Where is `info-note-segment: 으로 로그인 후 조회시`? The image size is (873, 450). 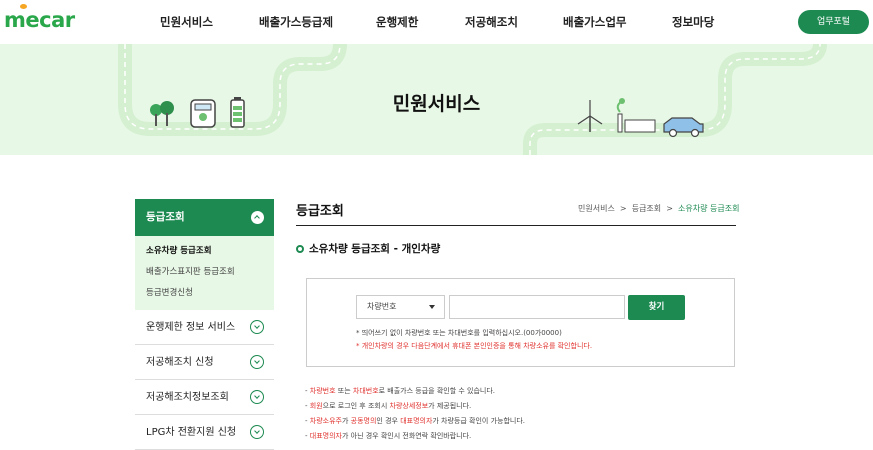
info-note-segment: 으로 로그인 후 조회시 is located at coordinates (356, 406).